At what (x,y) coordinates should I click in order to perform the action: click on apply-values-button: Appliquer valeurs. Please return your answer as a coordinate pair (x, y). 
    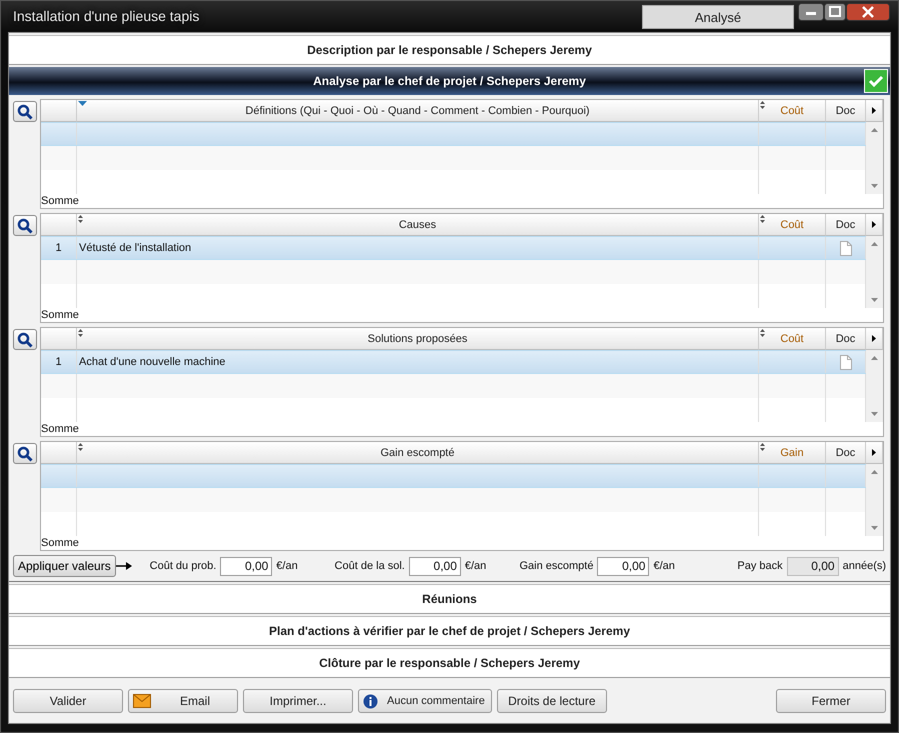
    Looking at the image, I should click on (64, 566).